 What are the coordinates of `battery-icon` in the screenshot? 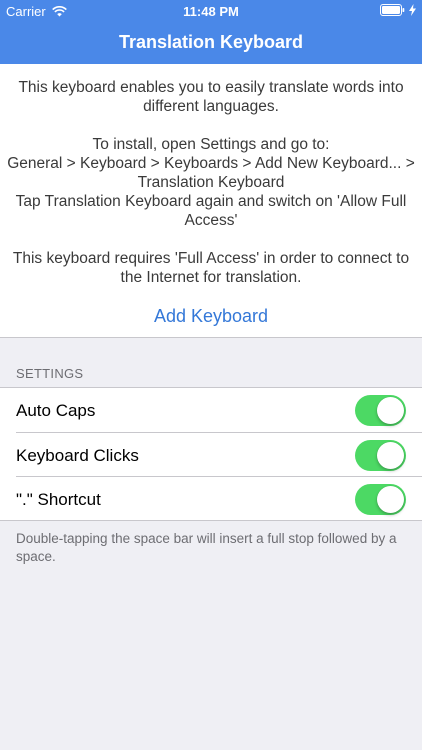 It's located at (392, 10).